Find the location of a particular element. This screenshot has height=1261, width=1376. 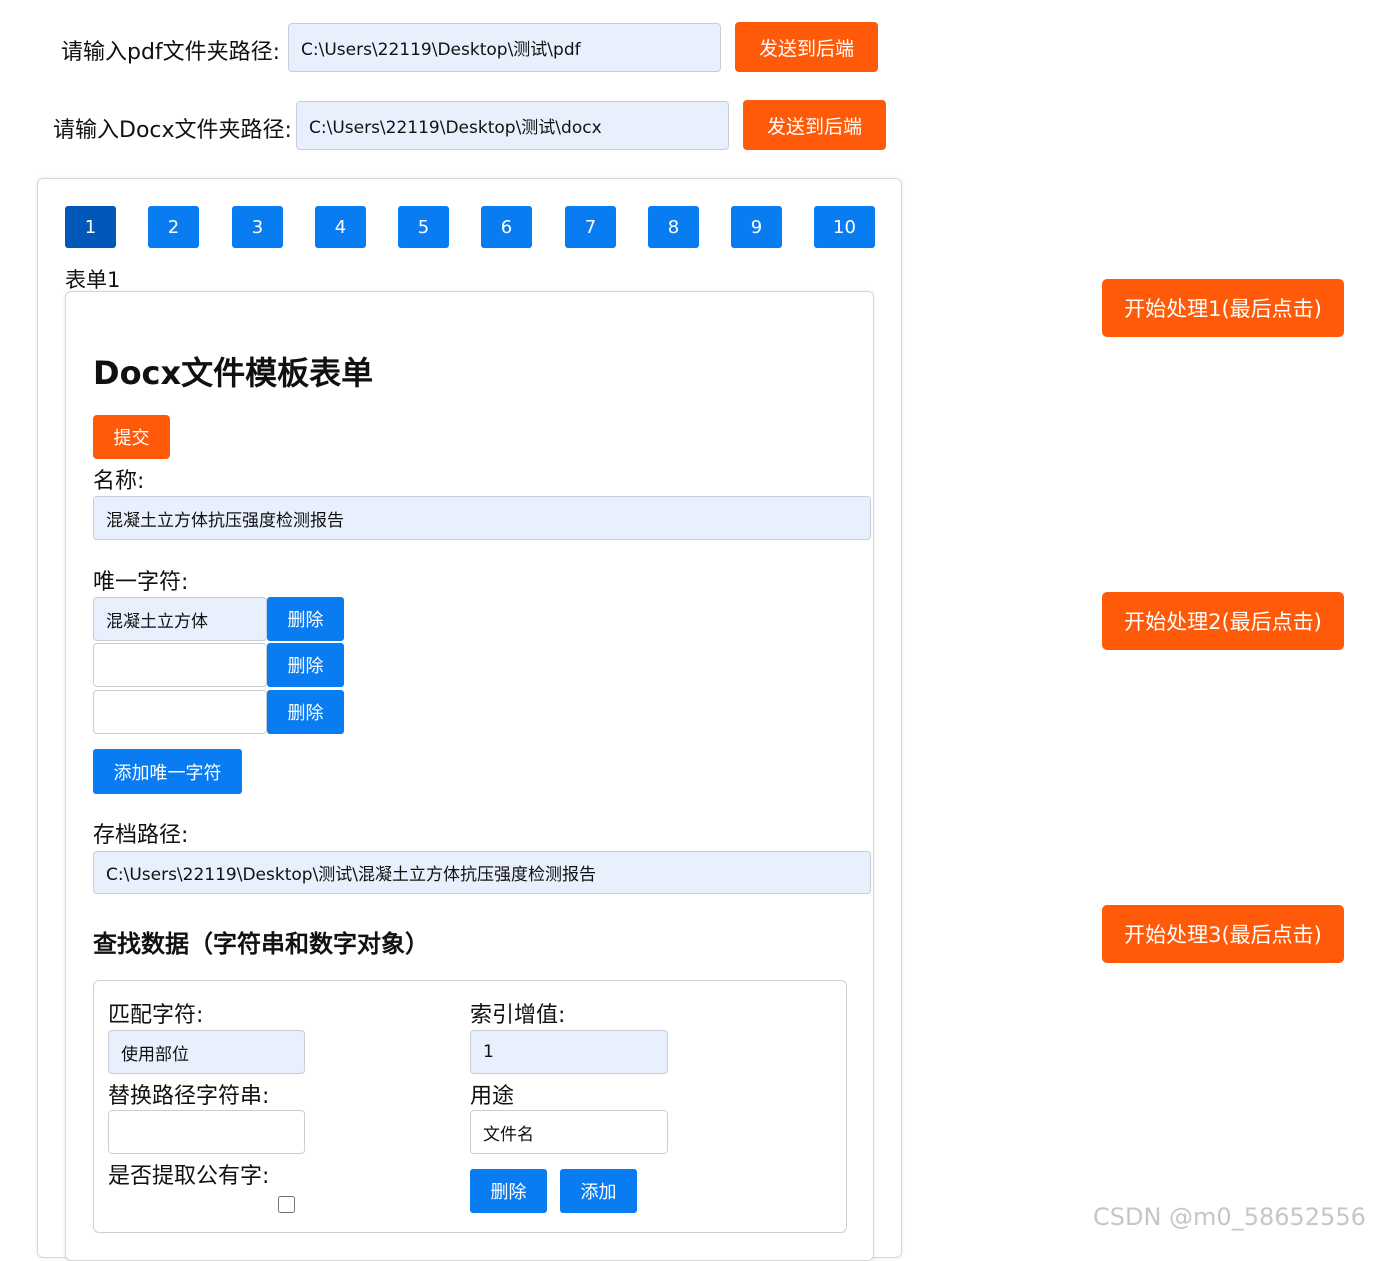

search-data-title: 查找数据（字符串和数字对象） is located at coordinates (261, 944).